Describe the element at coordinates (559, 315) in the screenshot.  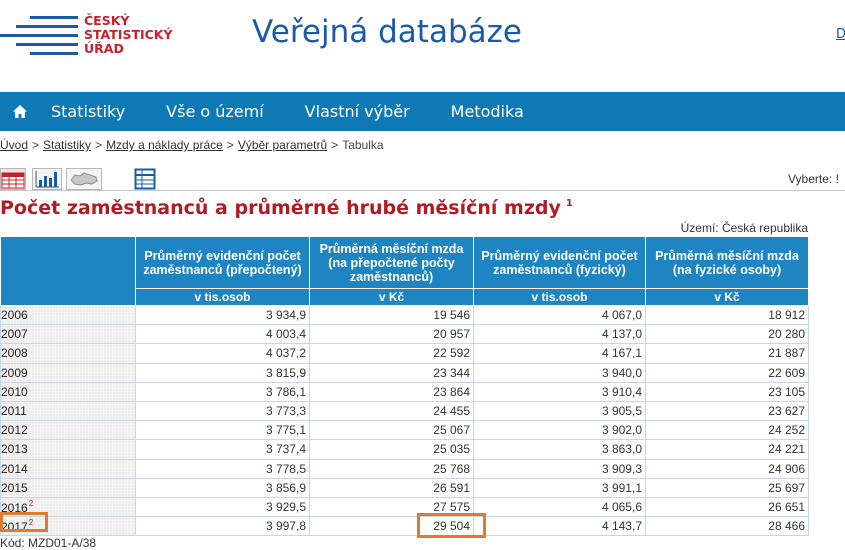
I see `table-cell: 4 067,0` at that location.